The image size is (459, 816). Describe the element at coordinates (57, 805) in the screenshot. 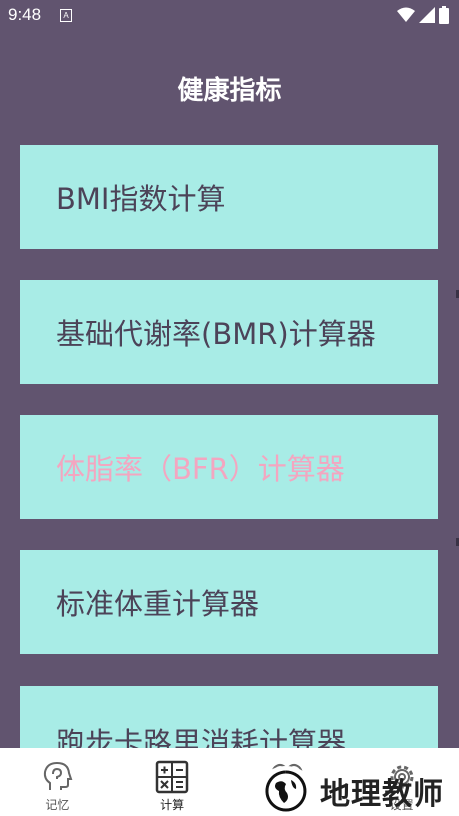

I see `nav-label: 记忆` at that location.